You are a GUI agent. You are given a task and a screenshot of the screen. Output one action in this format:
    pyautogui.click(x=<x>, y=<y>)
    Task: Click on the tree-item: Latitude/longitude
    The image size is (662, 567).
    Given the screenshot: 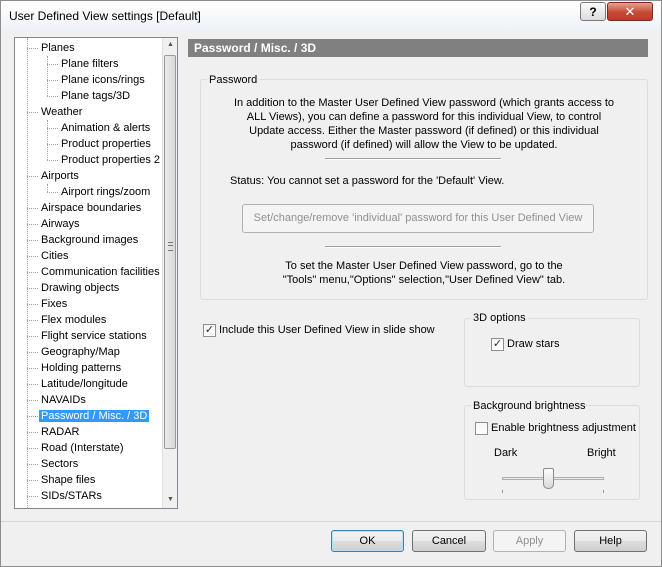 What is the action you would take?
    pyautogui.click(x=84, y=384)
    